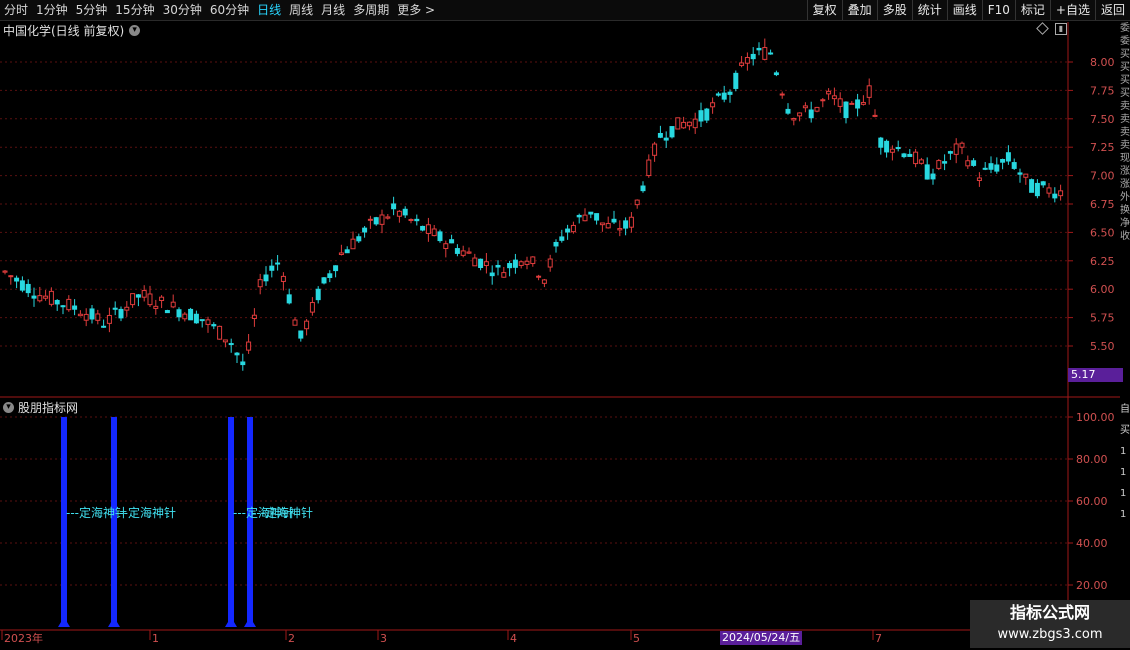  What do you see at coordinates (894, 10) in the screenshot?
I see `toolbar-action-button: 多股` at bounding box center [894, 10].